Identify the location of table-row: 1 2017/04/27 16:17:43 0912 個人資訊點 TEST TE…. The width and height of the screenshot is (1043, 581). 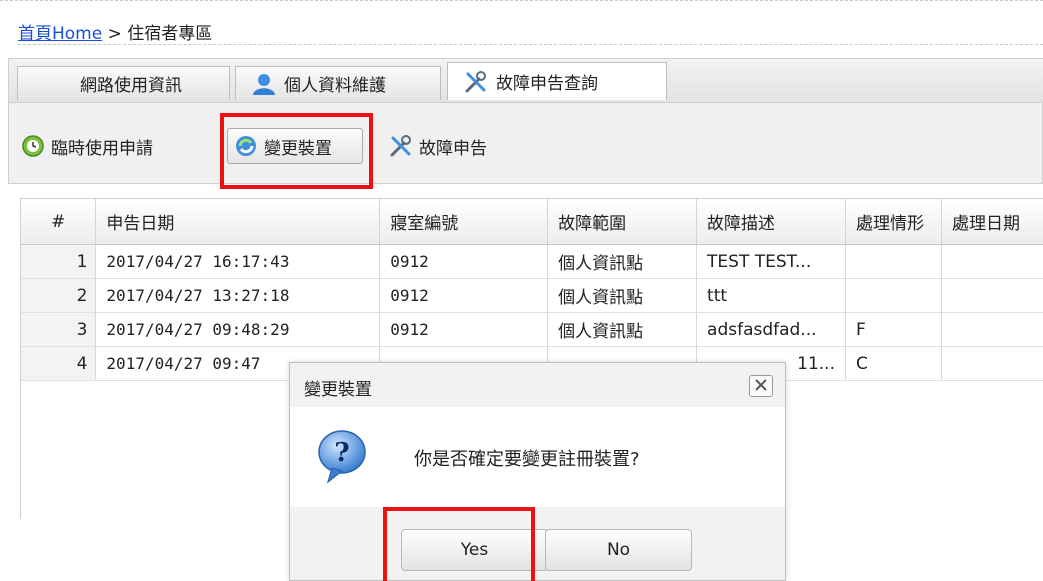
(532, 261).